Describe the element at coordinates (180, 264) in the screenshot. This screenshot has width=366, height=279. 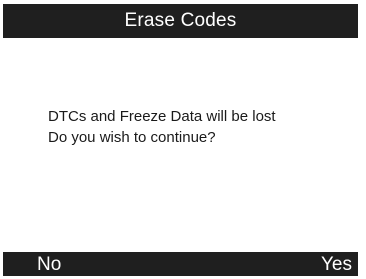
I see `footer-bar: No Yes` at that location.